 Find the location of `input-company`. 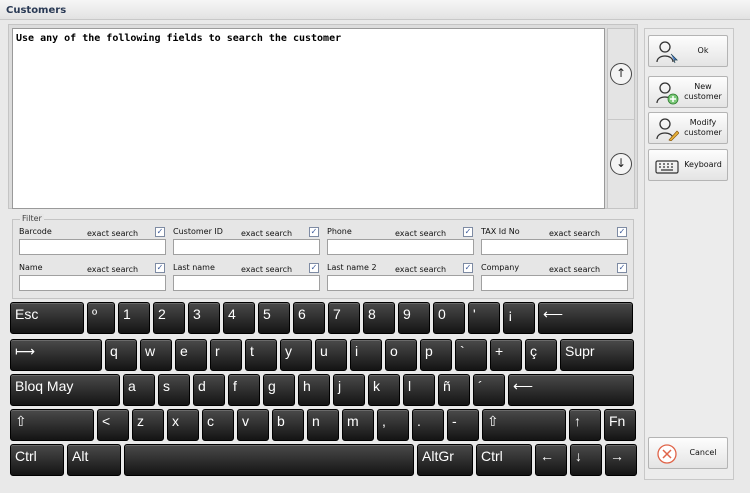

input-company is located at coordinates (554, 283).